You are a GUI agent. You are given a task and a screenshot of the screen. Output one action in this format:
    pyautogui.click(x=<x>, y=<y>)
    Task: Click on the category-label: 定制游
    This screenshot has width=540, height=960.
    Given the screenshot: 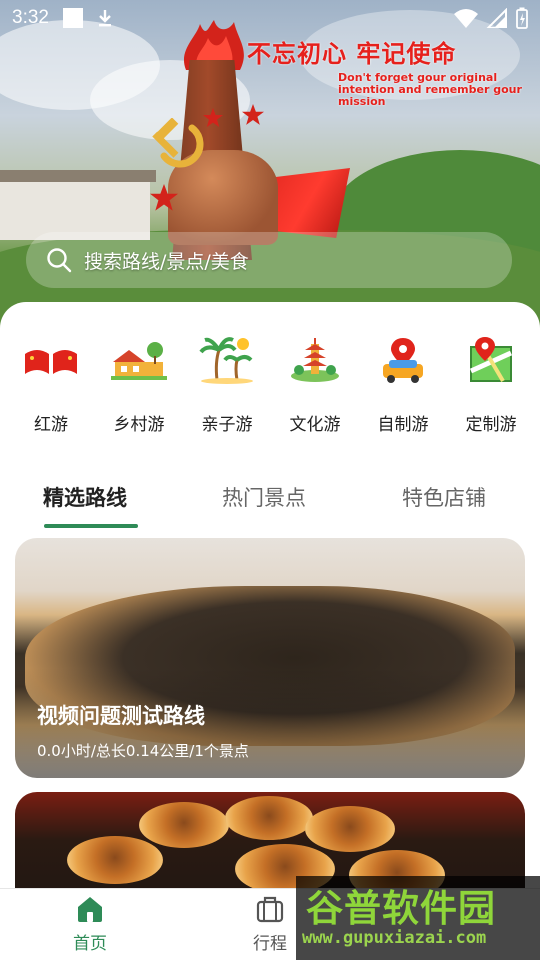 What is the action you would take?
    pyautogui.click(x=491, y=425)
    